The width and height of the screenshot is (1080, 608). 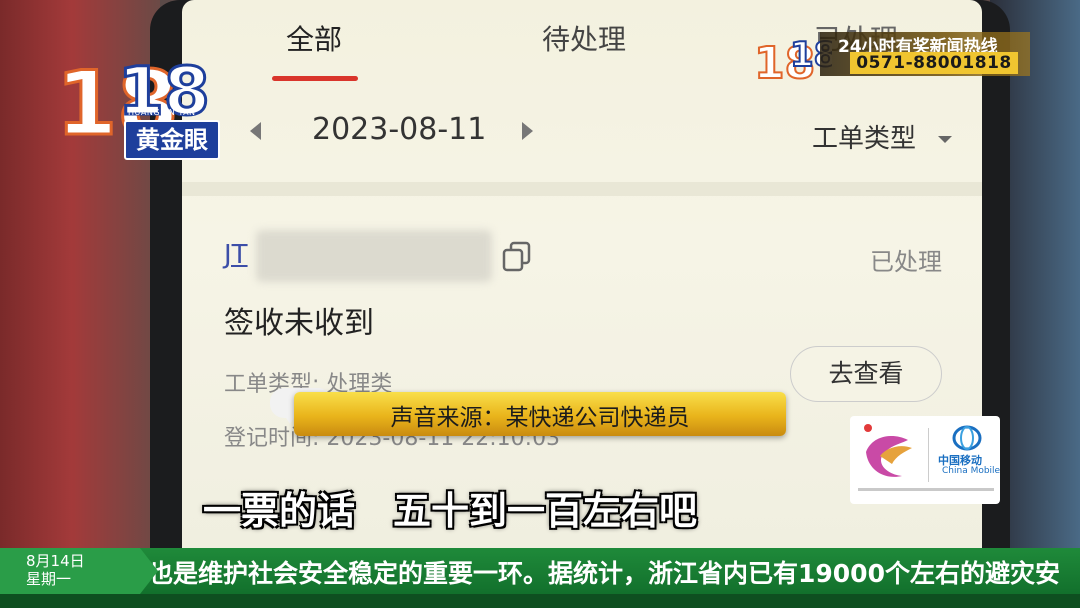 I want to click on sponsor-name-en: China Mobile, so click(x=971, y=471).